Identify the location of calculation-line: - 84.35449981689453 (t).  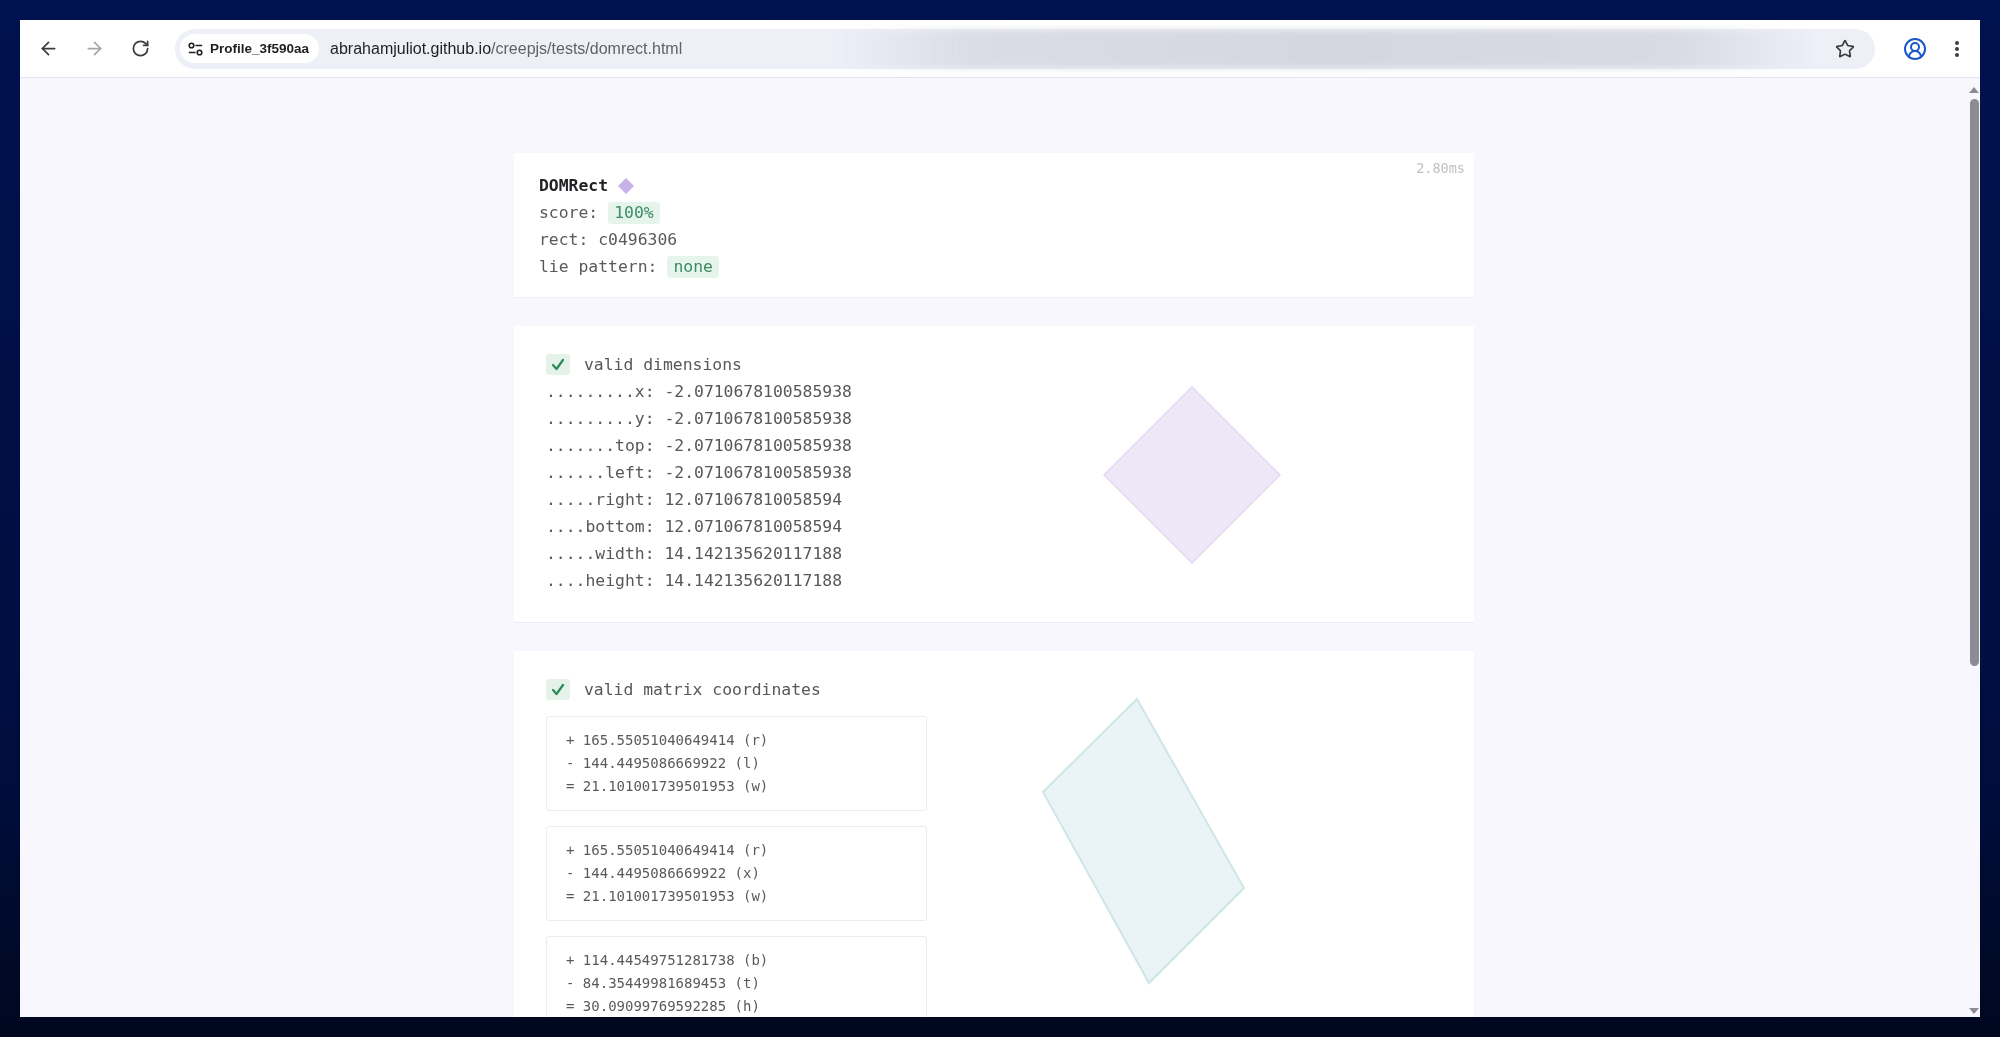
(663, 983).